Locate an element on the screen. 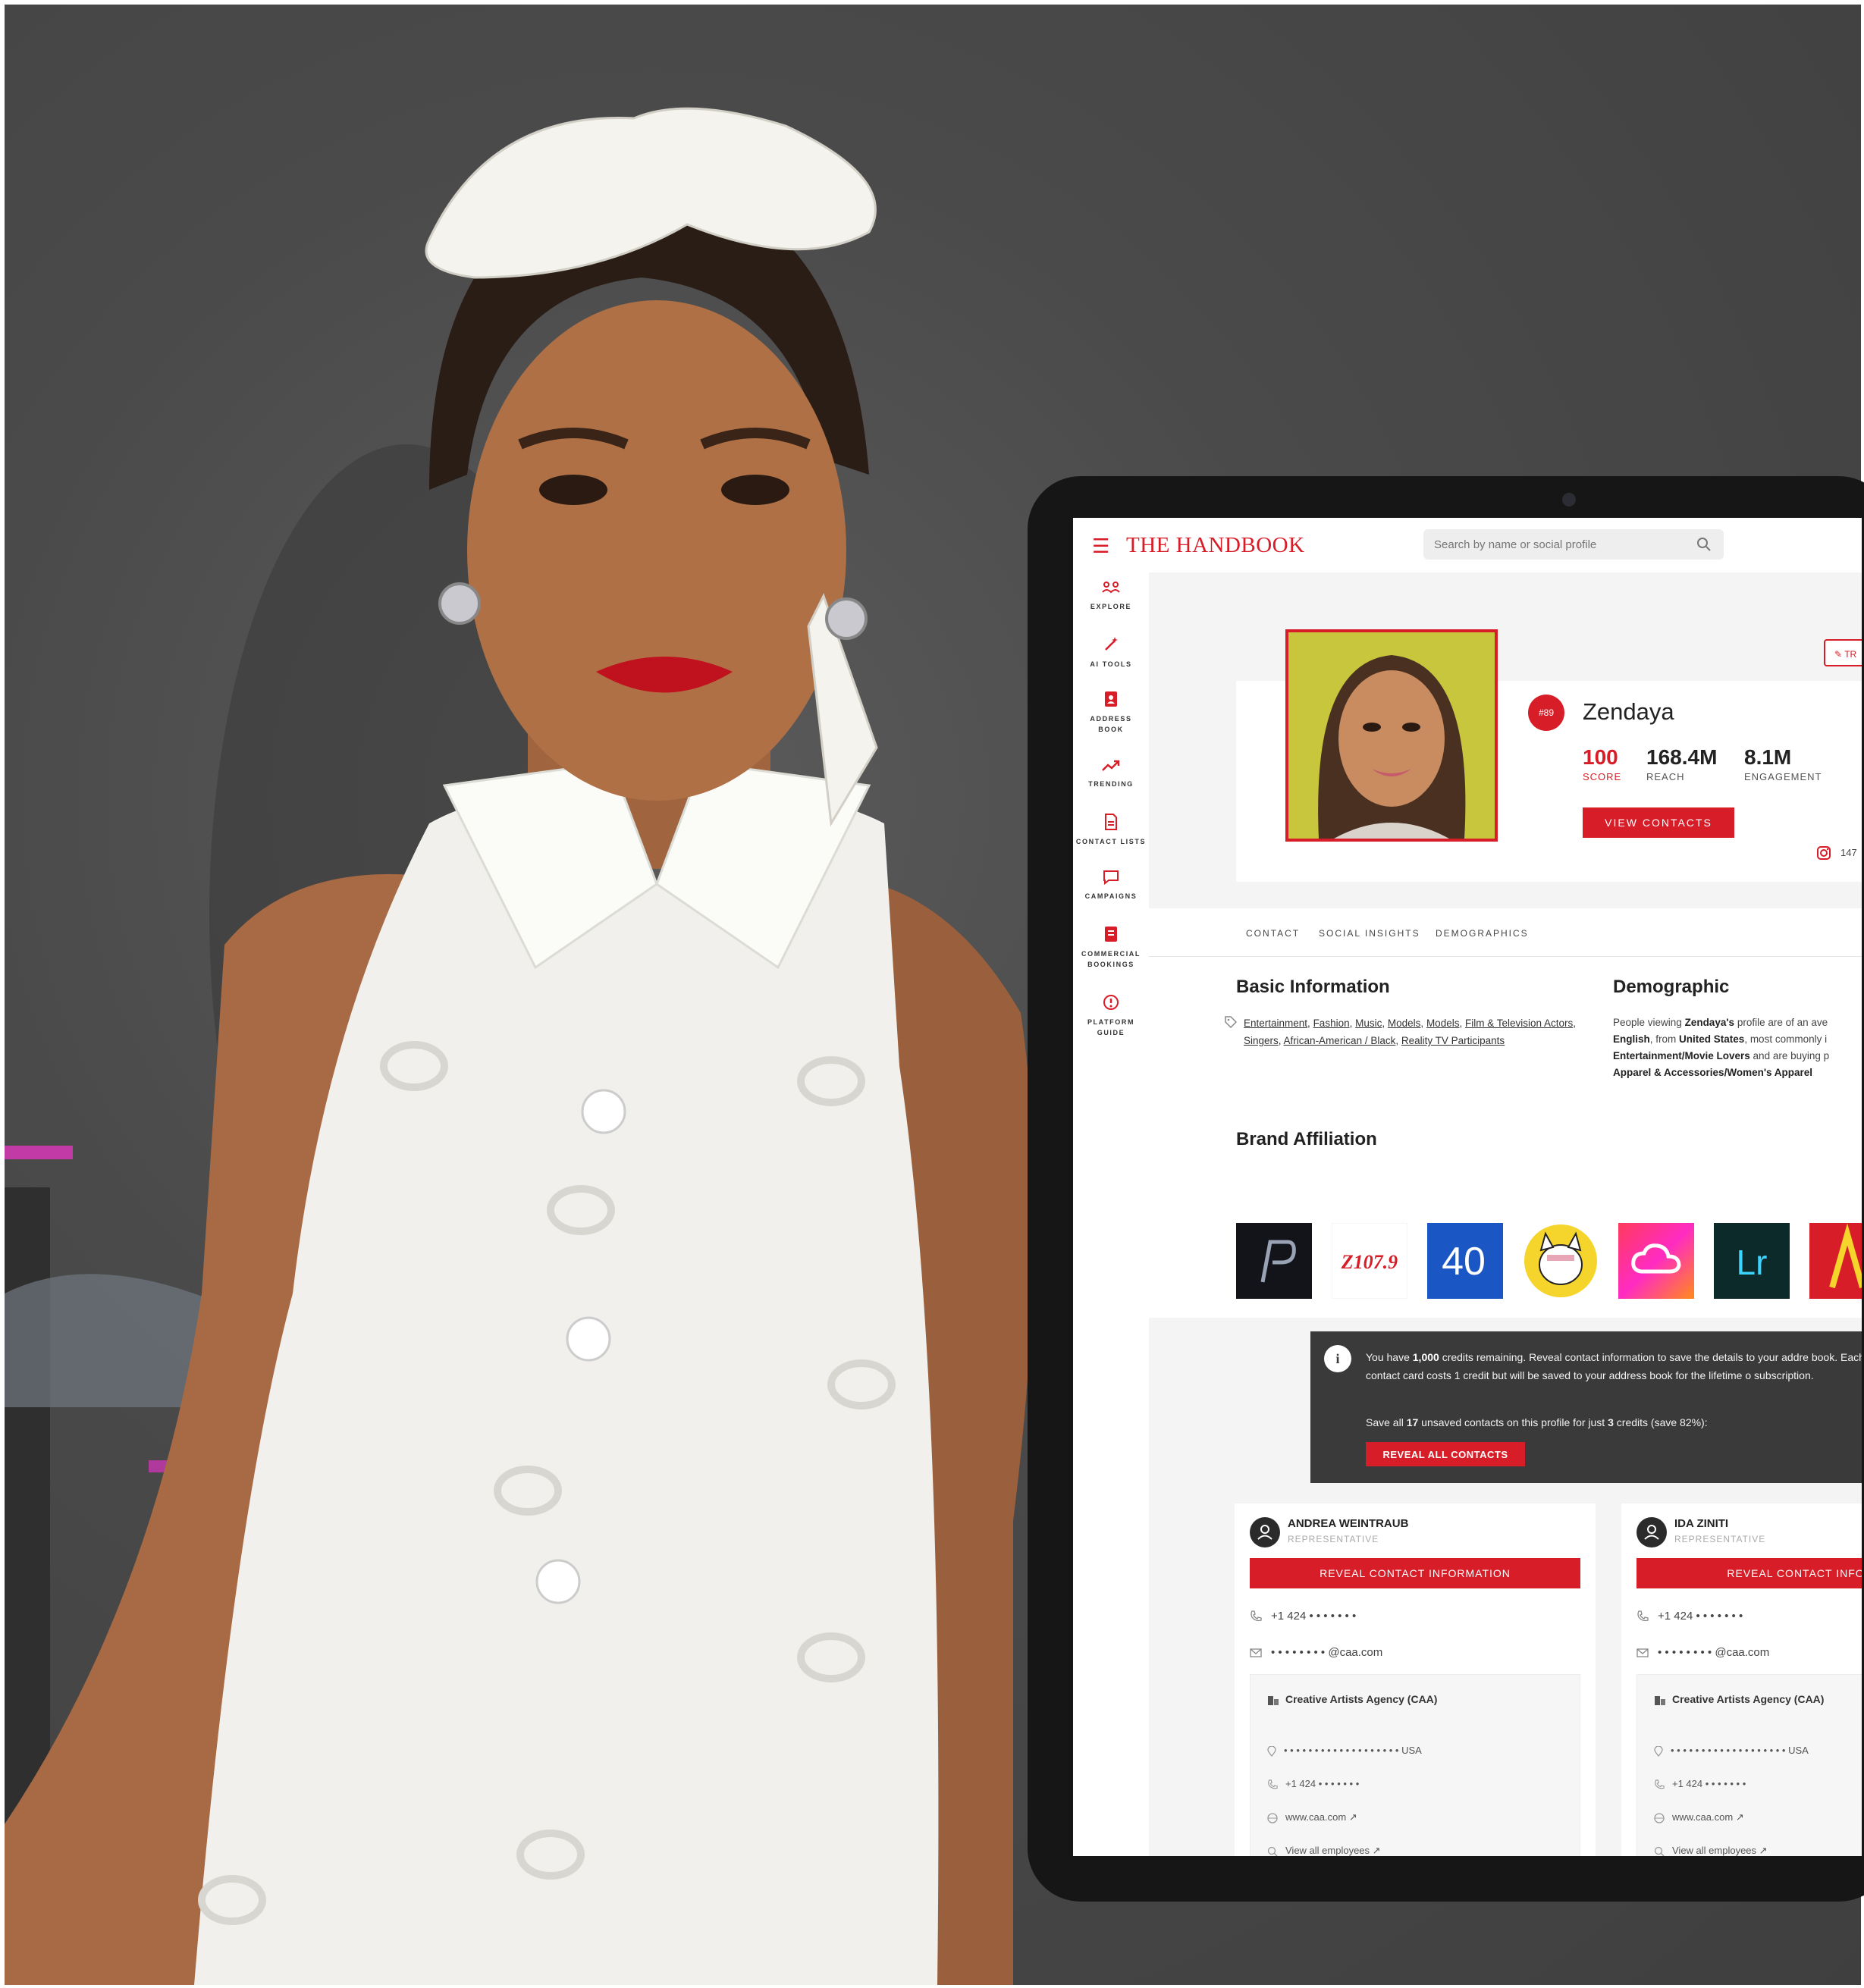 This screenshot has width=1864, height=1988. demo-text: People viewing is located at coordinates (1649, 1022).